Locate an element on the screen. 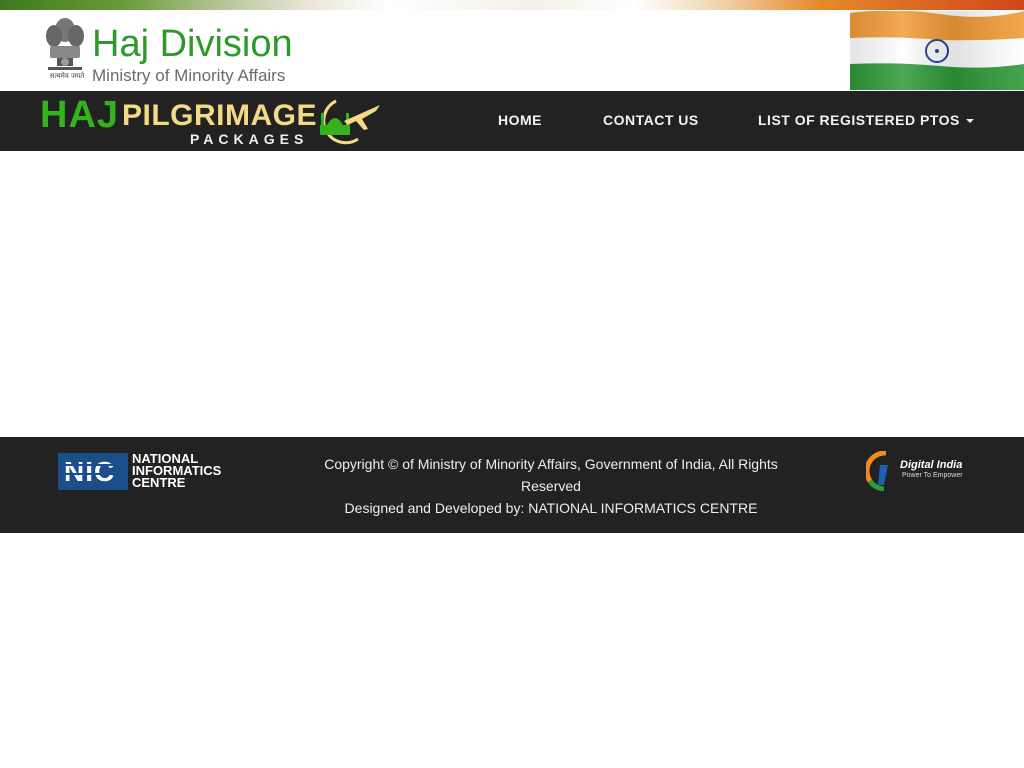  brand-packages-text: PACKAGES is located at coordinates (249, 139).